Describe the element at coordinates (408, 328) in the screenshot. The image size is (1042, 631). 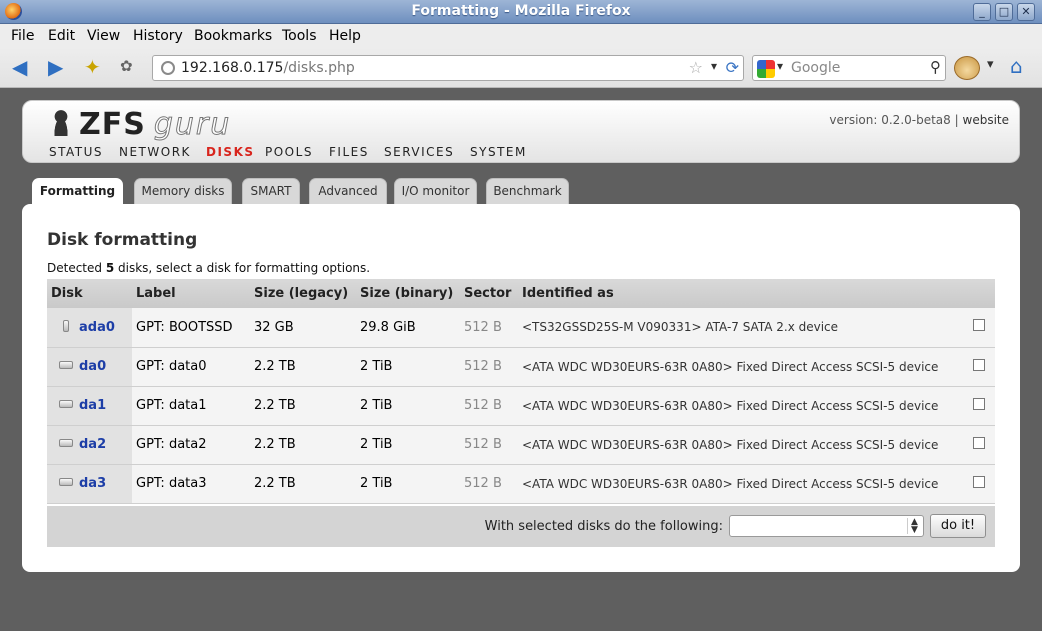
I see `disk-size-binary: 29.8 GiB` at that location.